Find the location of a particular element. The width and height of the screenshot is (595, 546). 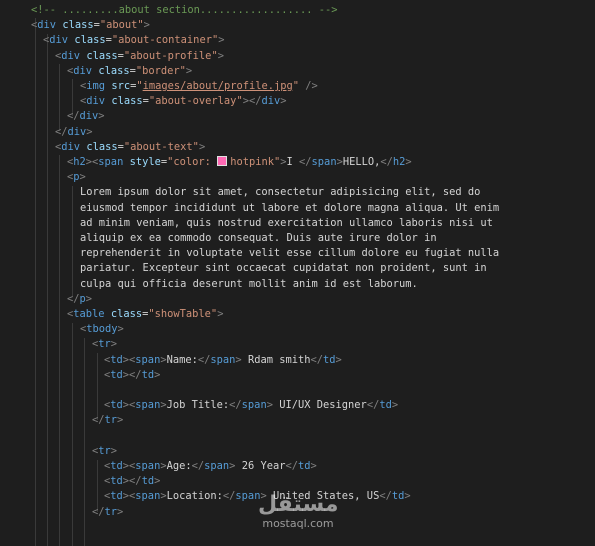

token-text-content: Rdam smith is located at coordinates (276, 359).